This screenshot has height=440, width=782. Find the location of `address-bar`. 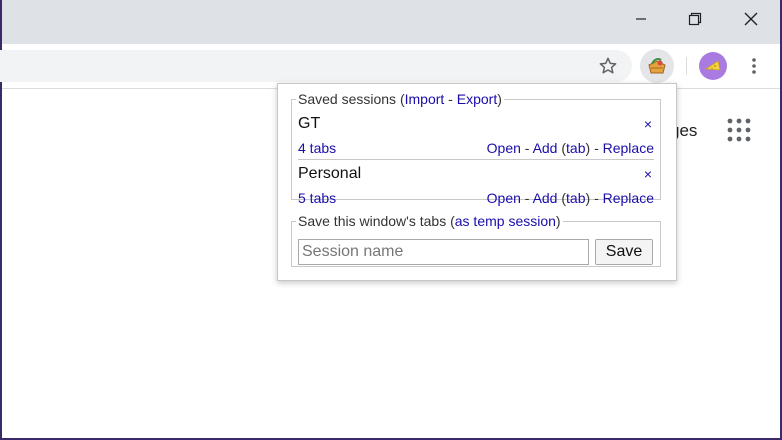

address-bar is located at coordinates (316, 66).